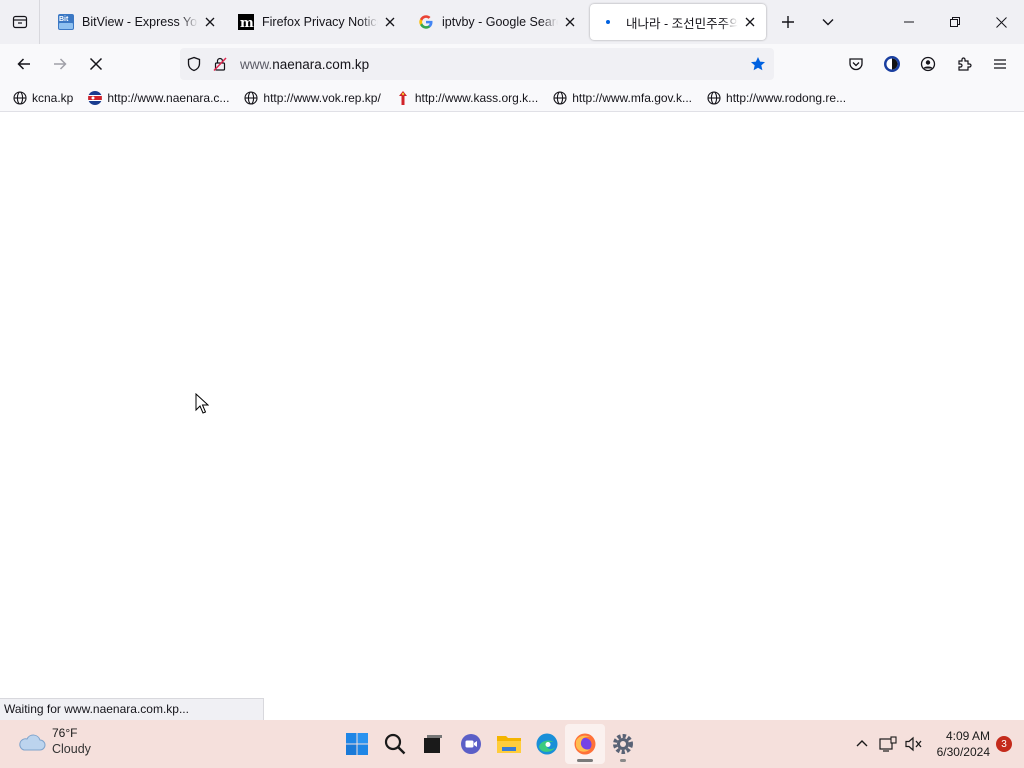 The width and height of the screenshot is (1024, 768). I want to click on arrow-left-icon, so click(23, 64).